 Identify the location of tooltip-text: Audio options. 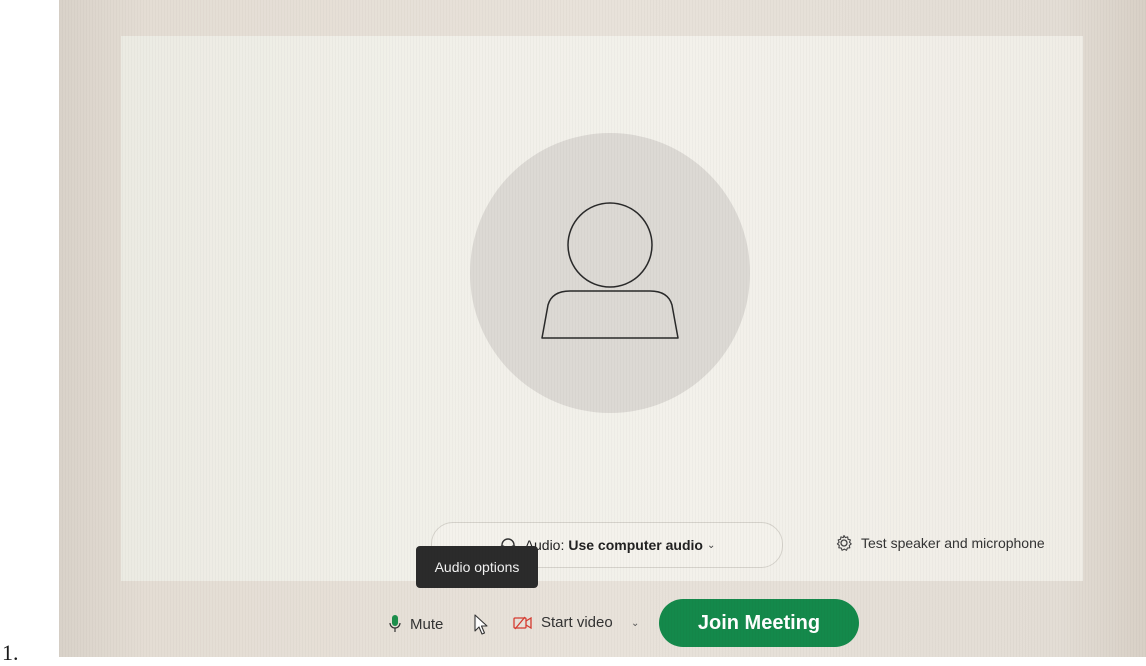
(477, 567).